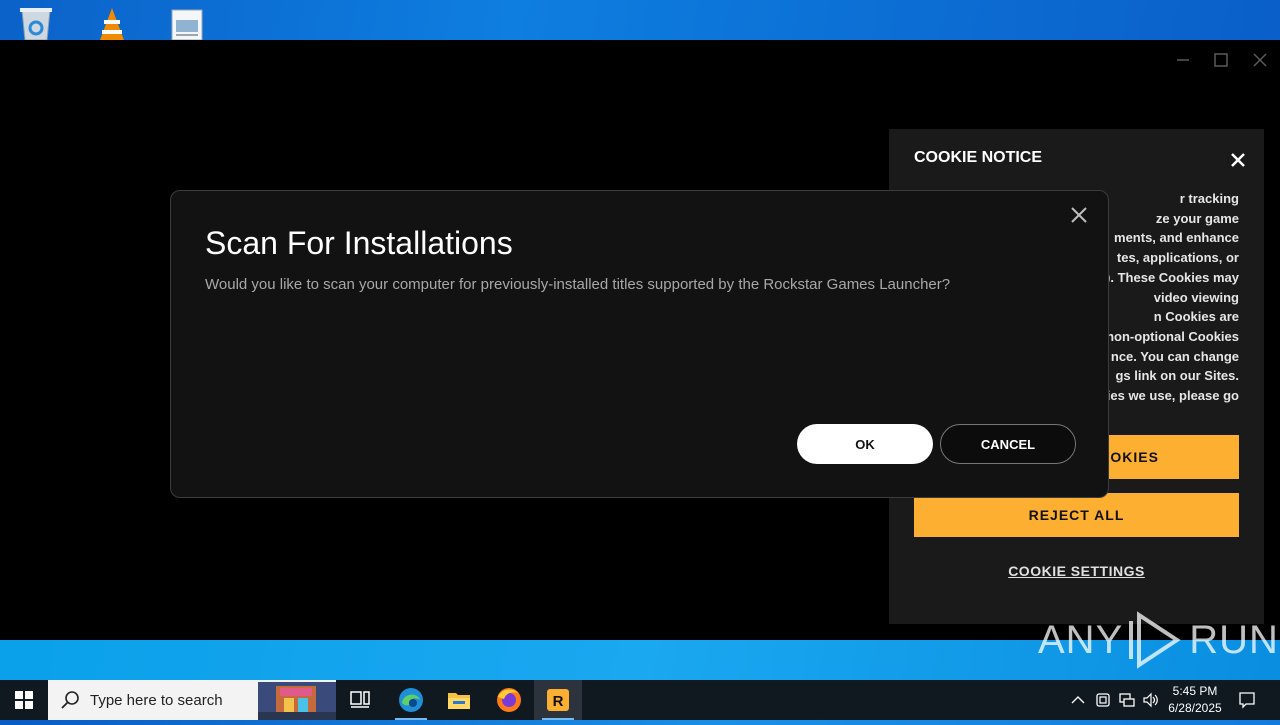  I want to click on clock-time: 5:45 PM, so click(1195, 691).